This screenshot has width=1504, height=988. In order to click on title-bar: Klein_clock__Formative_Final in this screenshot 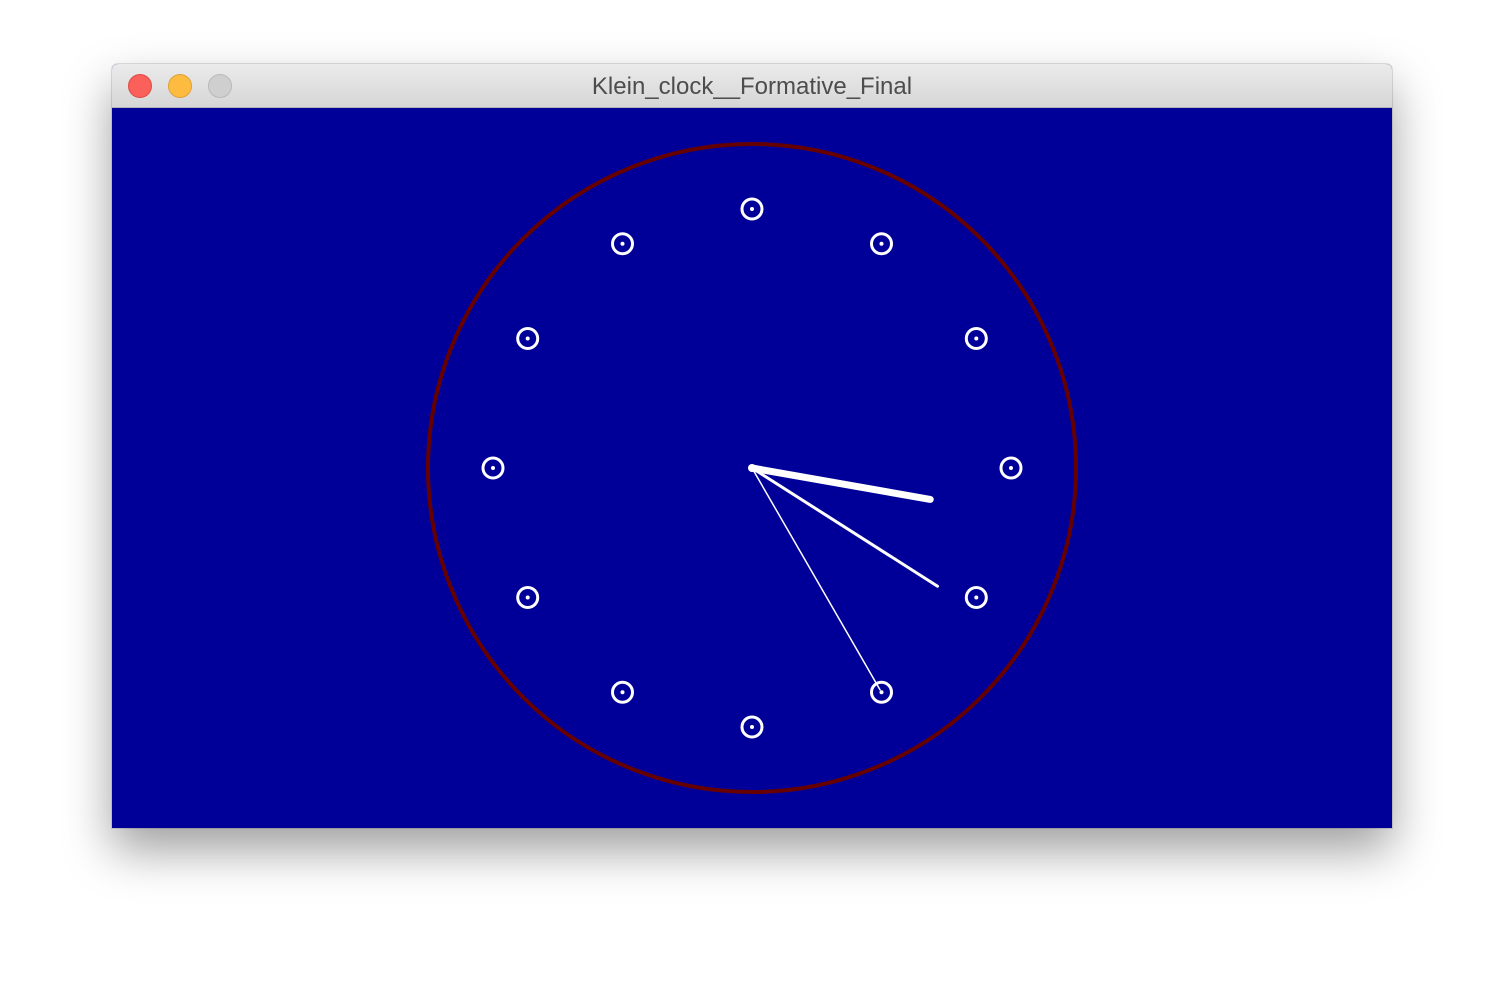, I will do `click(752, 86)`.